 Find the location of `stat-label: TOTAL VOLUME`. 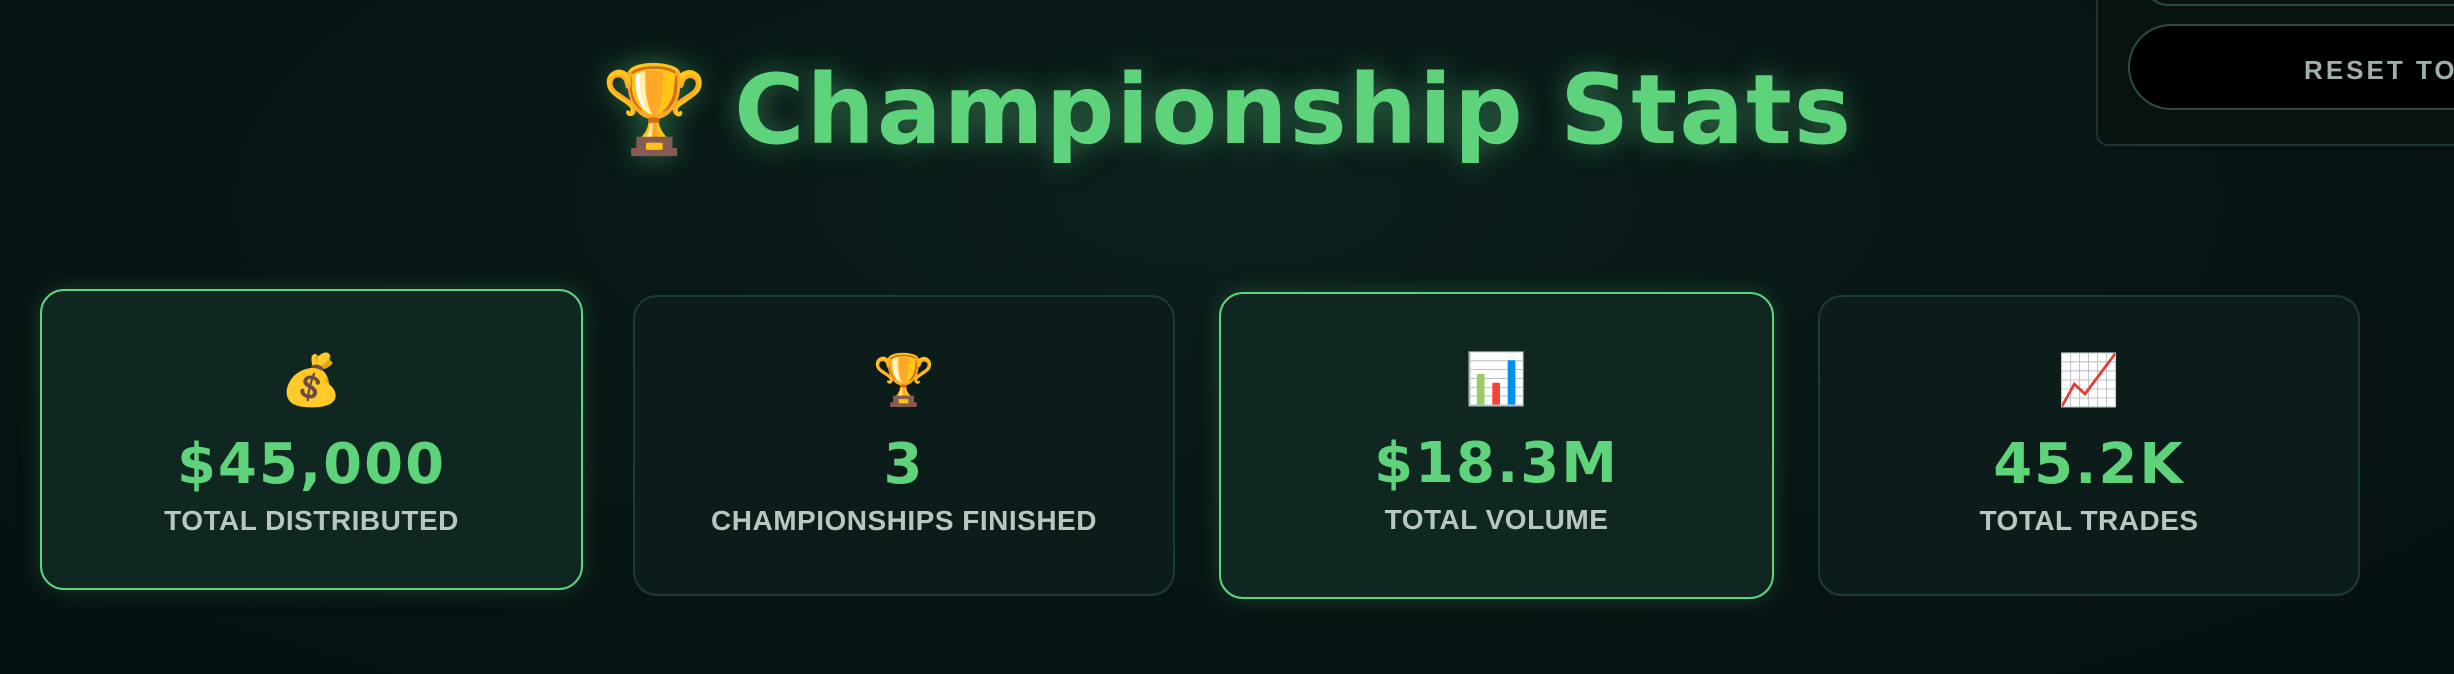

stat-label: TOTAL VOLUME is located at coordinates (1496, 519).